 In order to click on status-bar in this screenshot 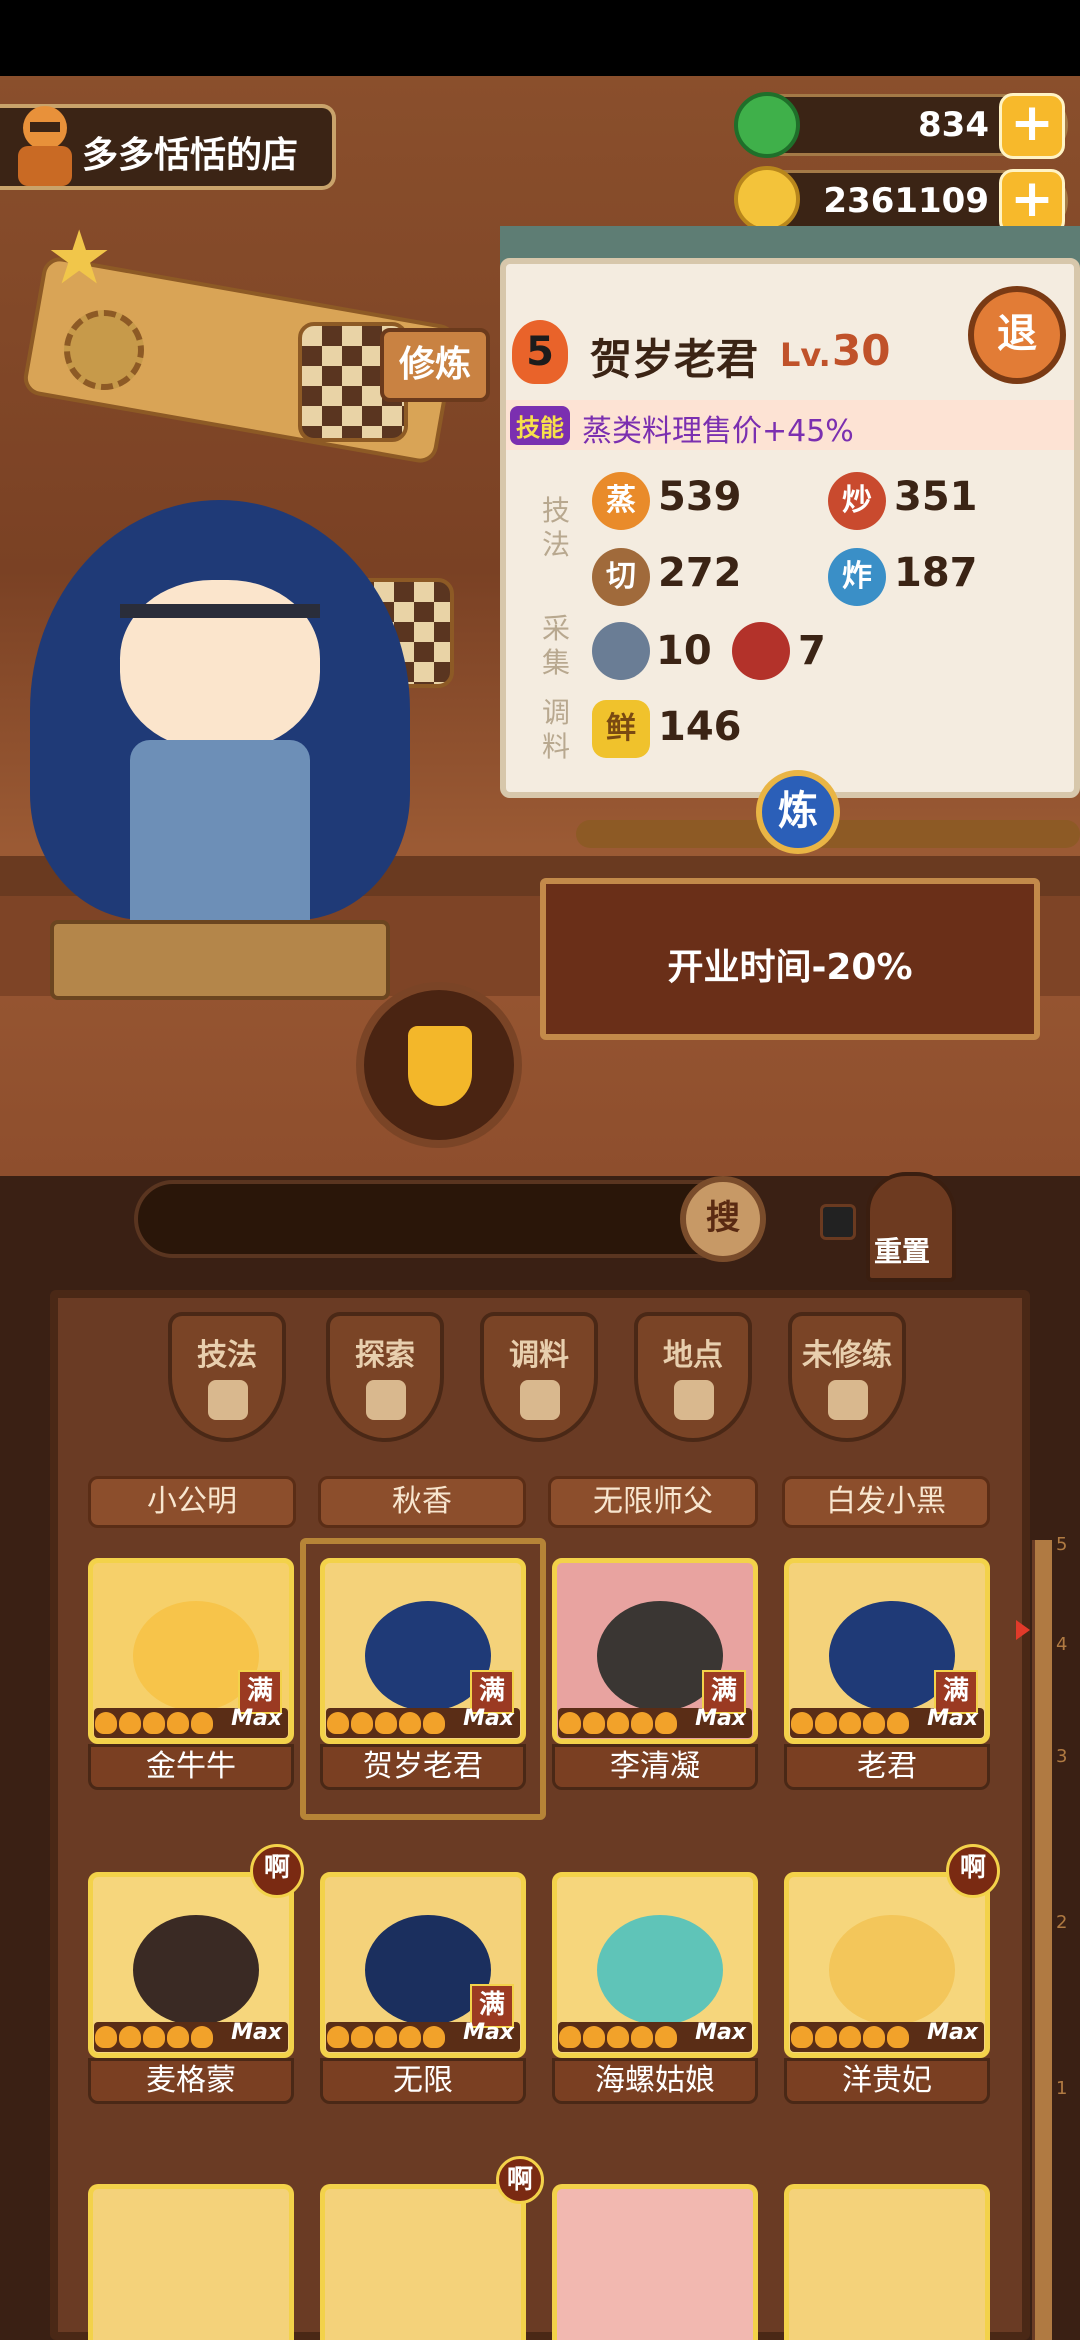, I will do `click(540, 38)`.